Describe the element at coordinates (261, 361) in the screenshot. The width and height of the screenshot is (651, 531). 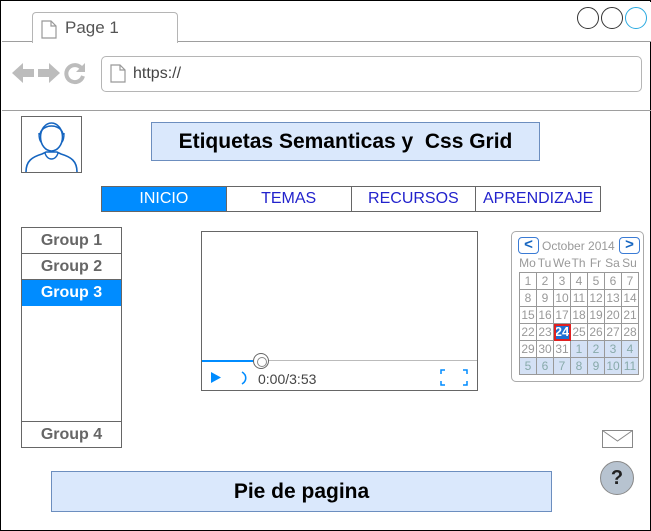
I see `video-seek-handle` at that location.